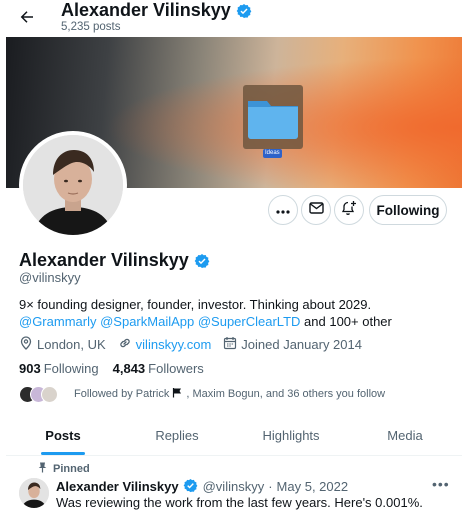 Image resolution: width=474 pixels, height=517 pixels. I want to click on followers-label: Followers, so click(176, 368).